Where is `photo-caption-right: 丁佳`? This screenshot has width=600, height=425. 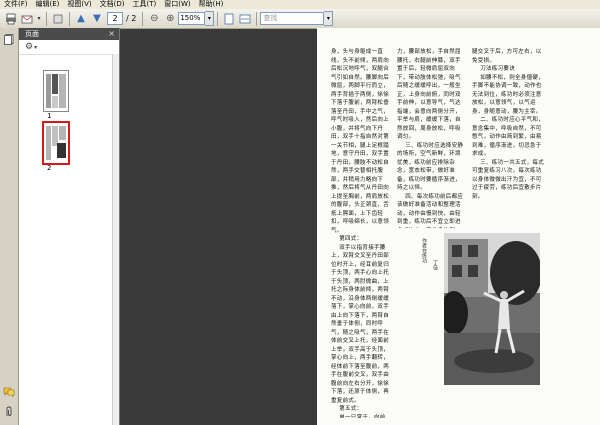 photo-caption-right: 丁佳 is located at coordinates (435, 265).